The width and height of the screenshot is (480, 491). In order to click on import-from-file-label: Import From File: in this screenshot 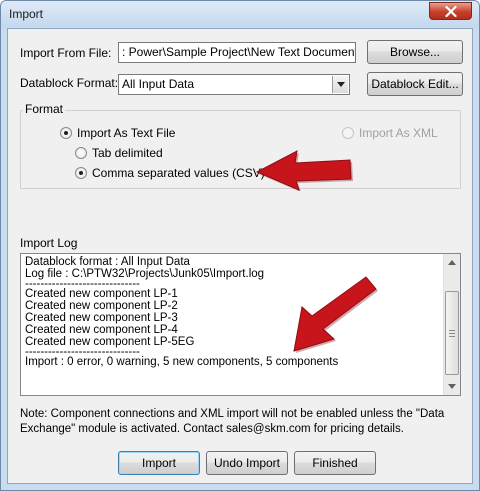, I will do `click(66, 53)`.